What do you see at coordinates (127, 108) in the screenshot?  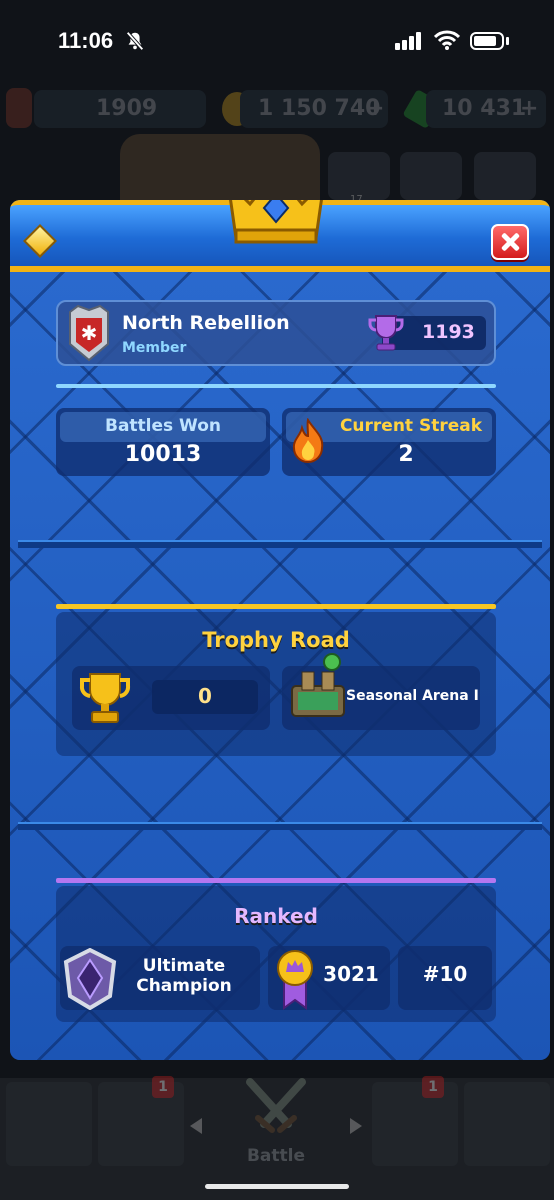 I see `level-value: 1909` at bounding box center [127, 108].